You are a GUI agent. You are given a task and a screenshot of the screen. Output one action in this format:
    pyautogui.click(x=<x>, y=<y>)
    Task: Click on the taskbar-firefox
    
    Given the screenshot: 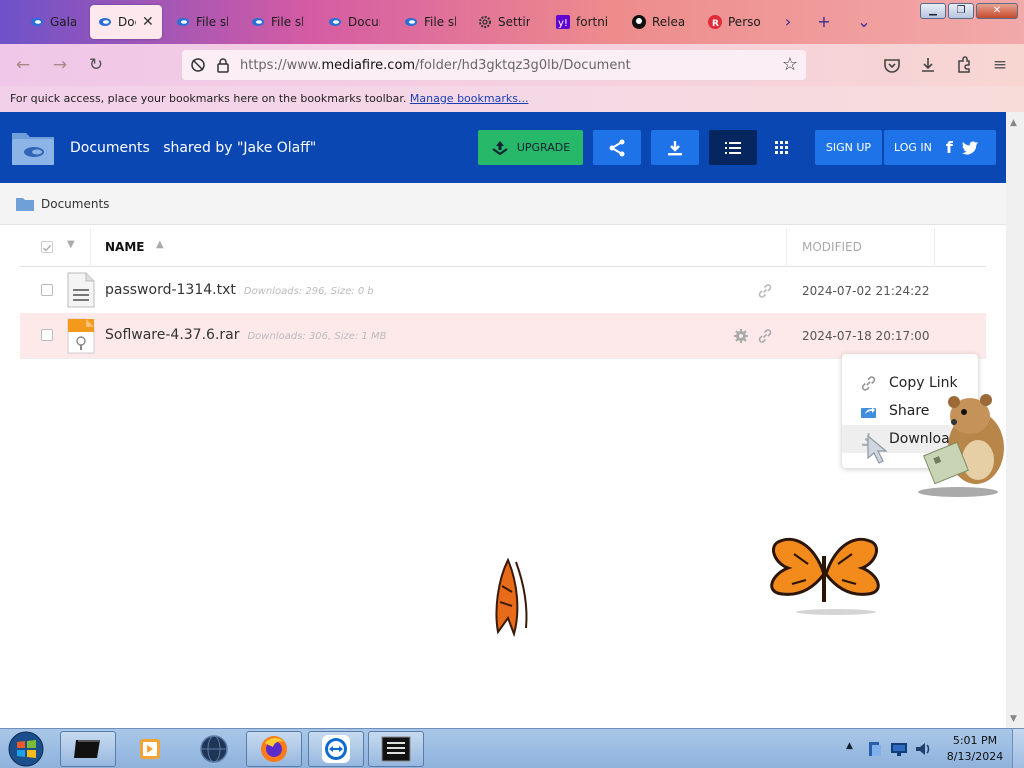 What is the action you would take?
    pyautogui.click(x=274, y=749)
    